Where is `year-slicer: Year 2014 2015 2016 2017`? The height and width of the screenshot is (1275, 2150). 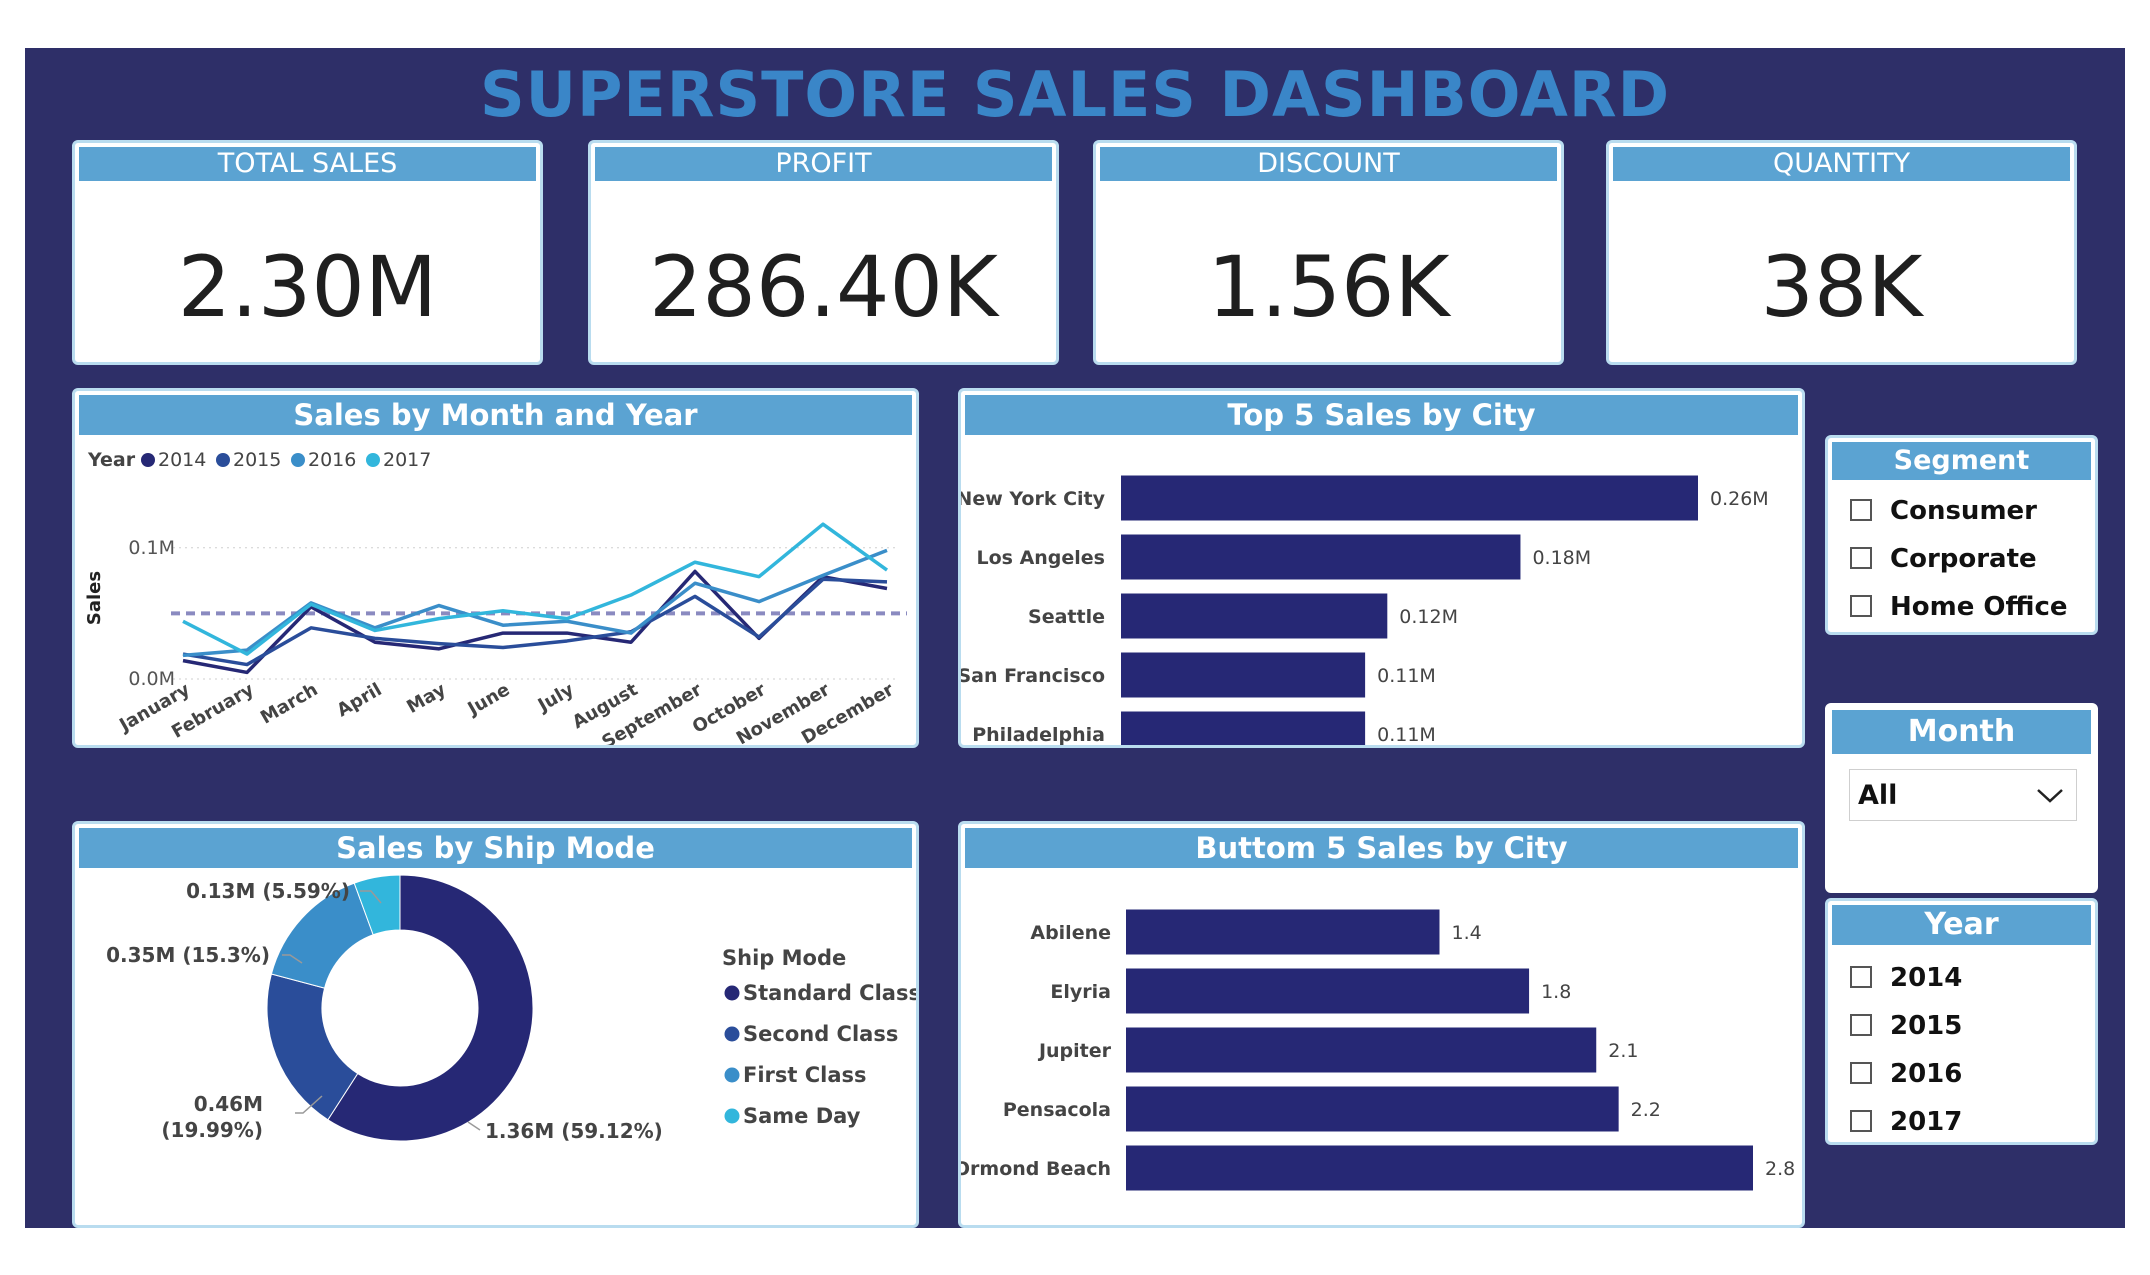
year-slicer: Year 2014 2015 2016 2017 is located at coordinates (1961, 1021).